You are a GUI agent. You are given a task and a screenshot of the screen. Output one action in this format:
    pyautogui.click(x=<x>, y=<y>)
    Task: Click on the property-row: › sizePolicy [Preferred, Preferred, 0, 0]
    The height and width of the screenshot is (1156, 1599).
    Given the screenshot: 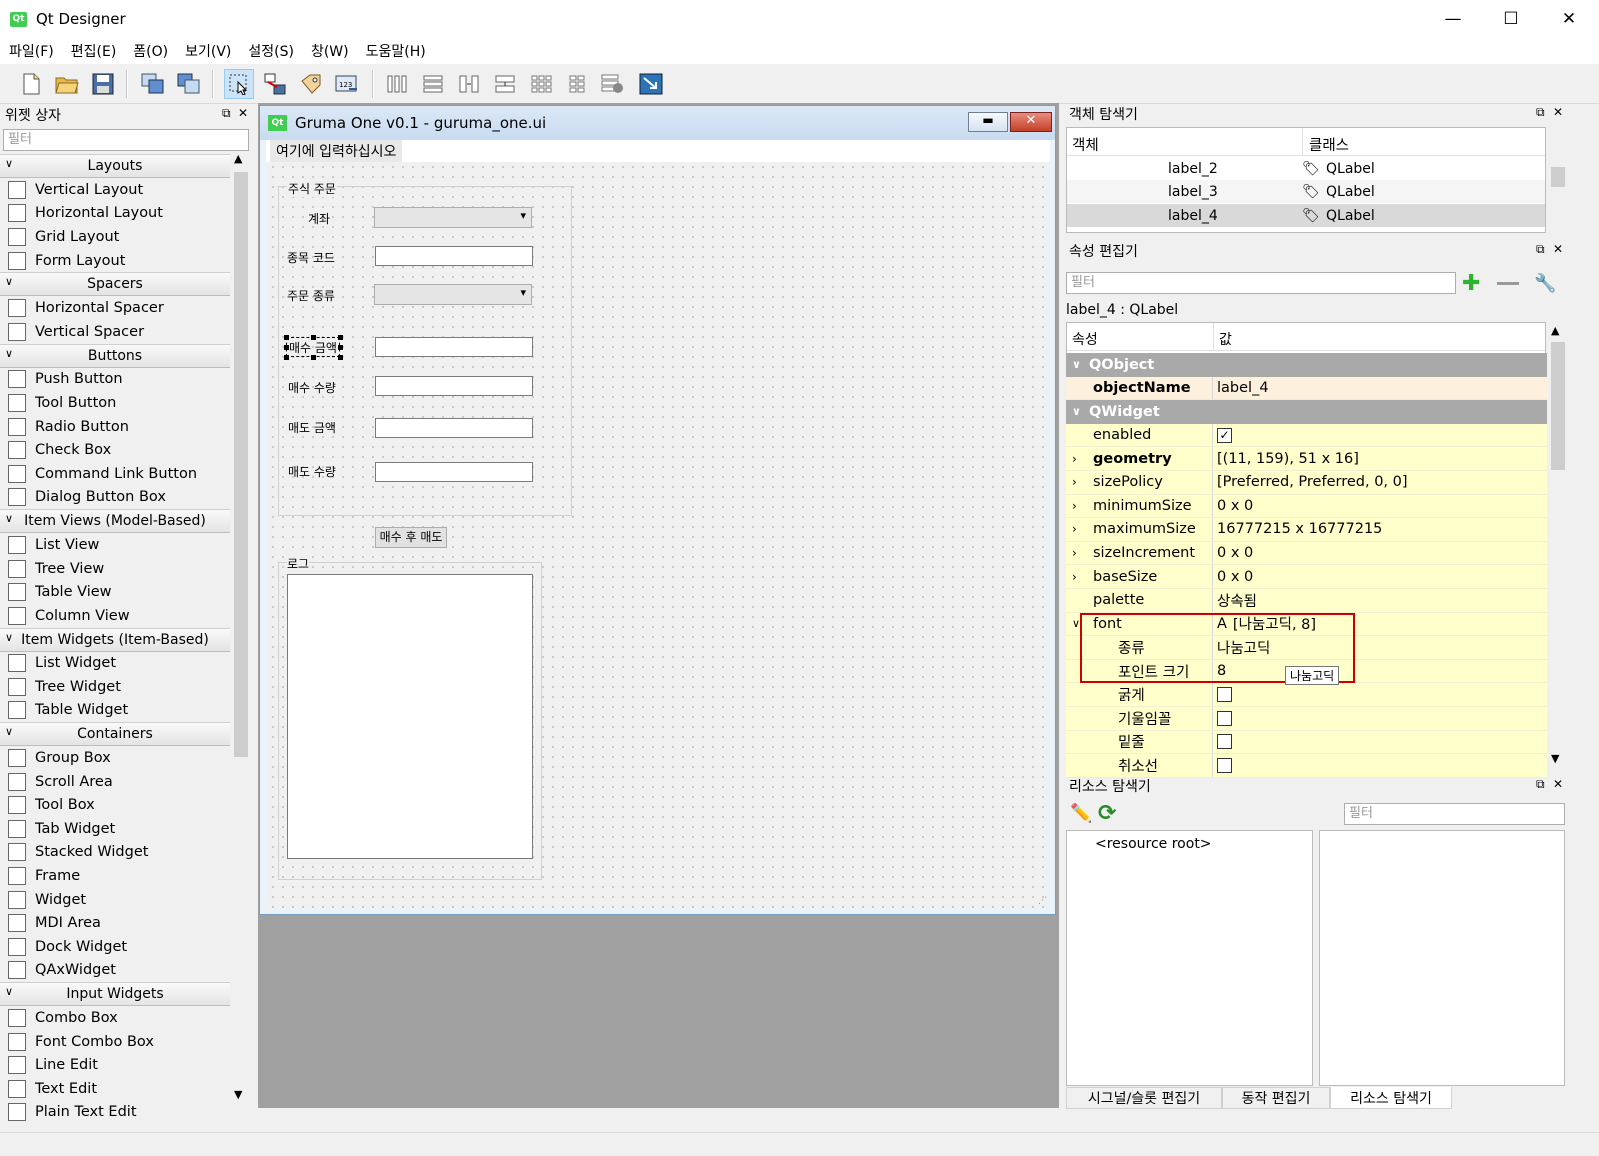 What is the action you would take?
    pyautogui.click(x=1306, y=483)
    